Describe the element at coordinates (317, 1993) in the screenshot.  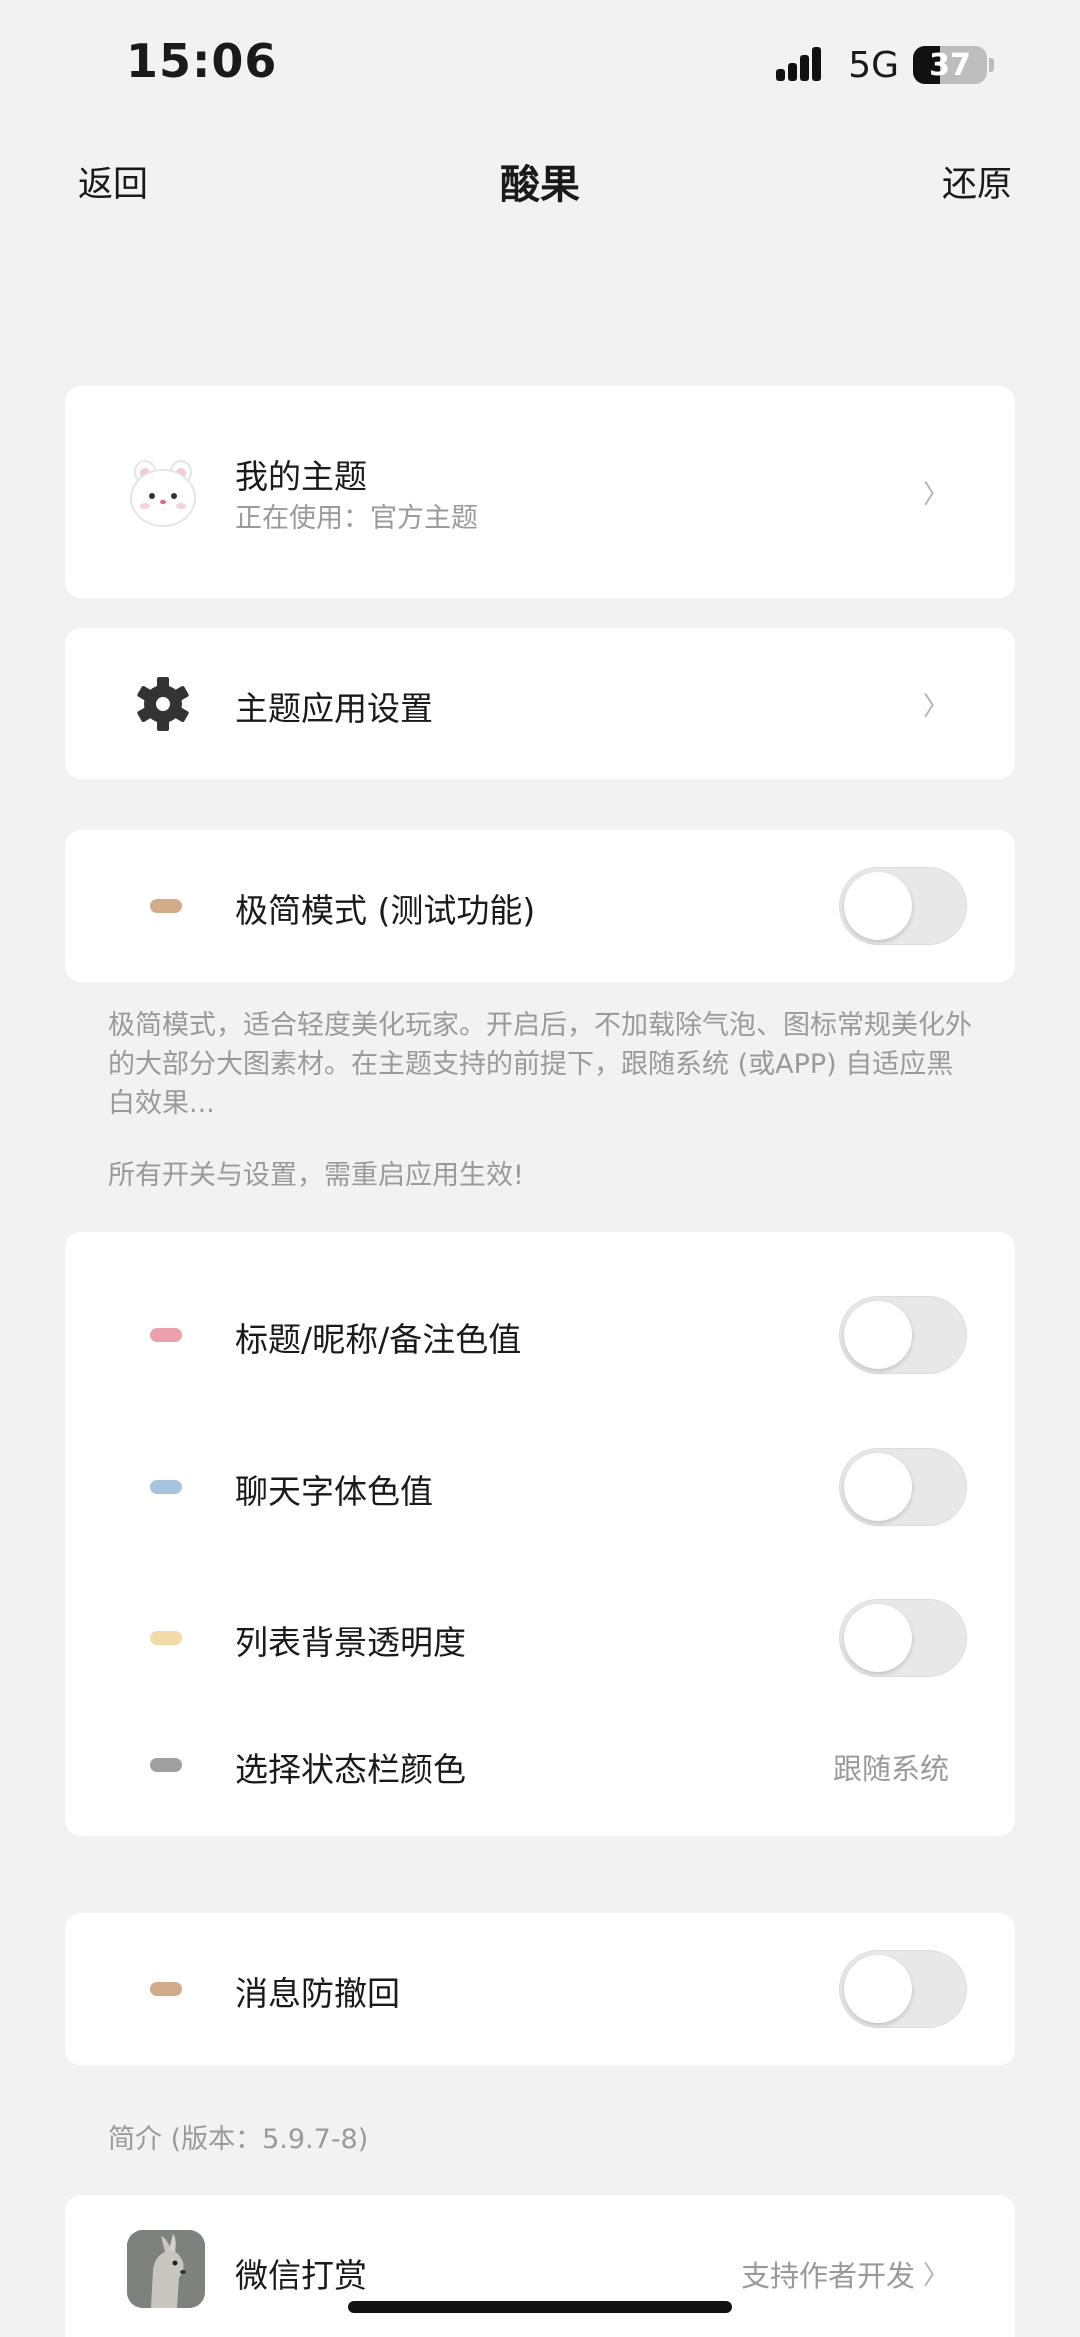
I see `anti-recall-label: 消息防撤回` at that location.